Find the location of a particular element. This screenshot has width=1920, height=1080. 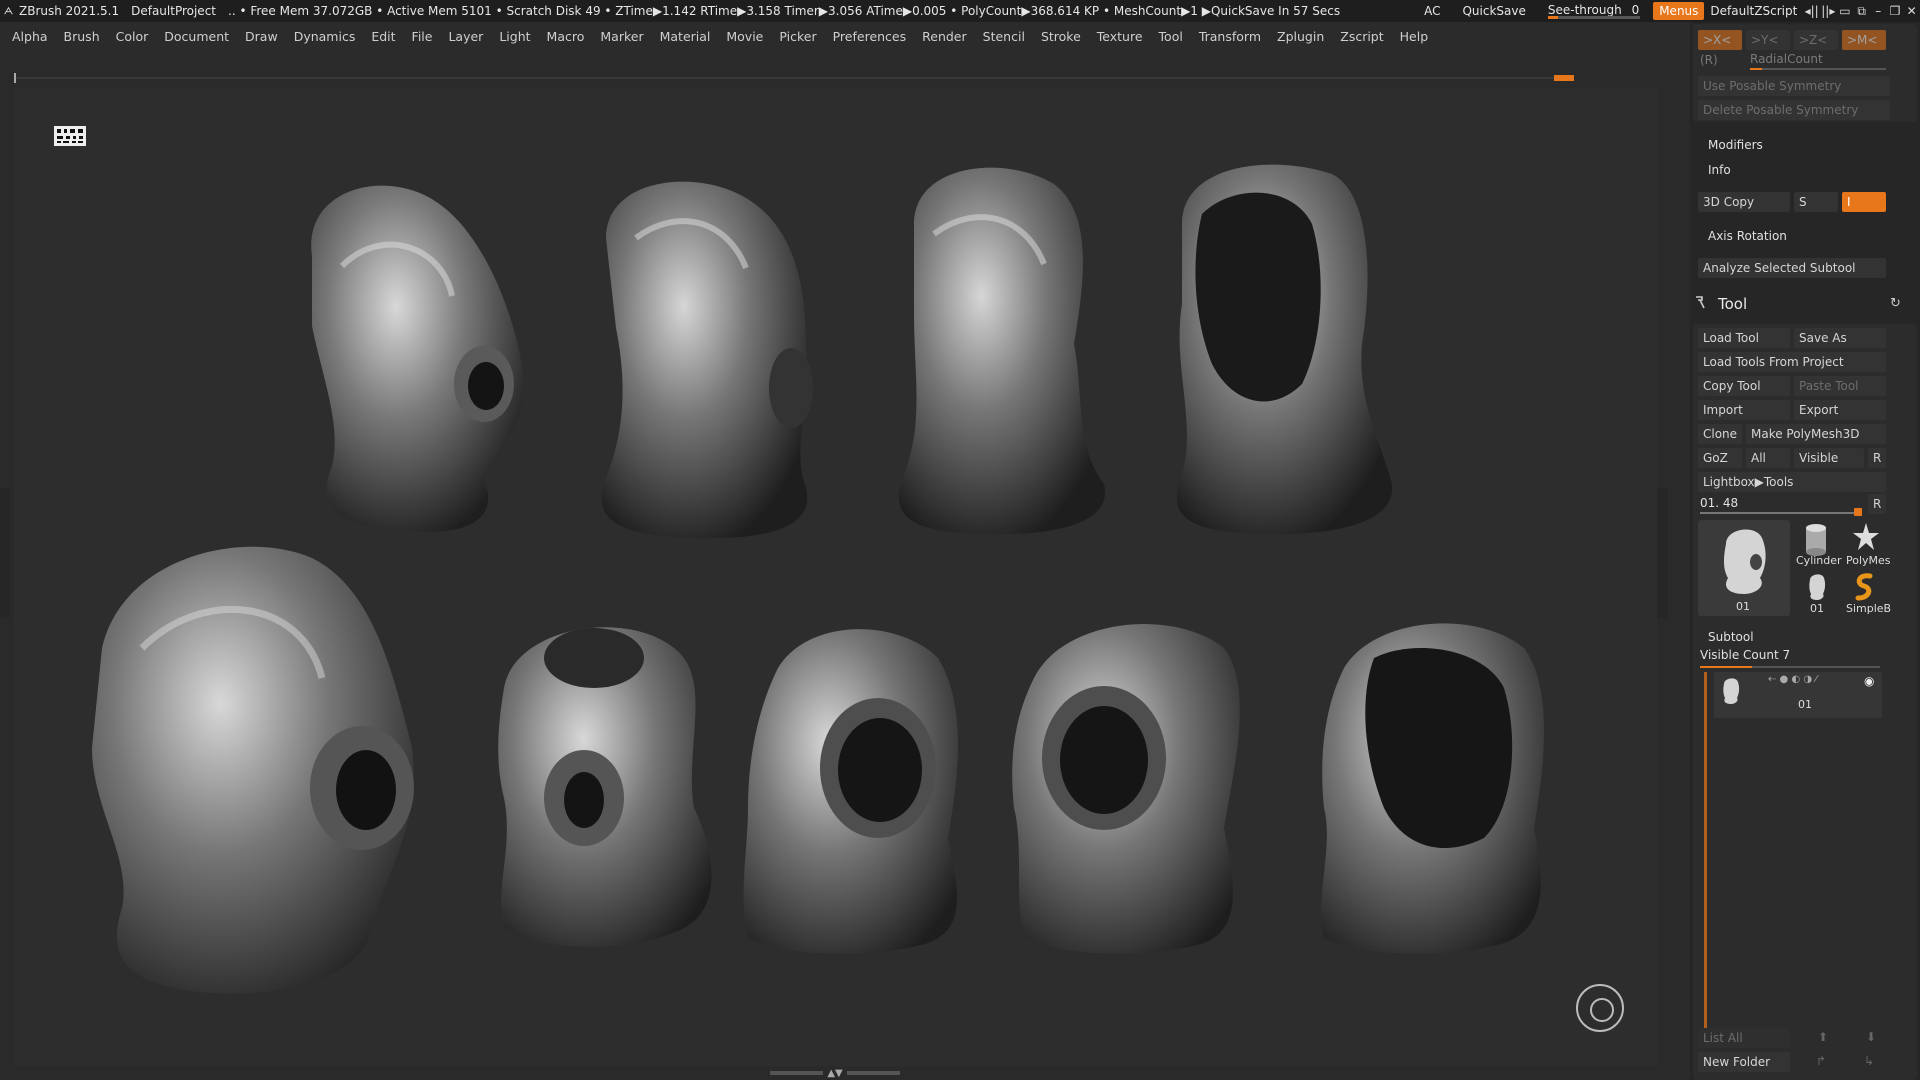

menu-alpha: Alpha is located at coordinates (30, 36).